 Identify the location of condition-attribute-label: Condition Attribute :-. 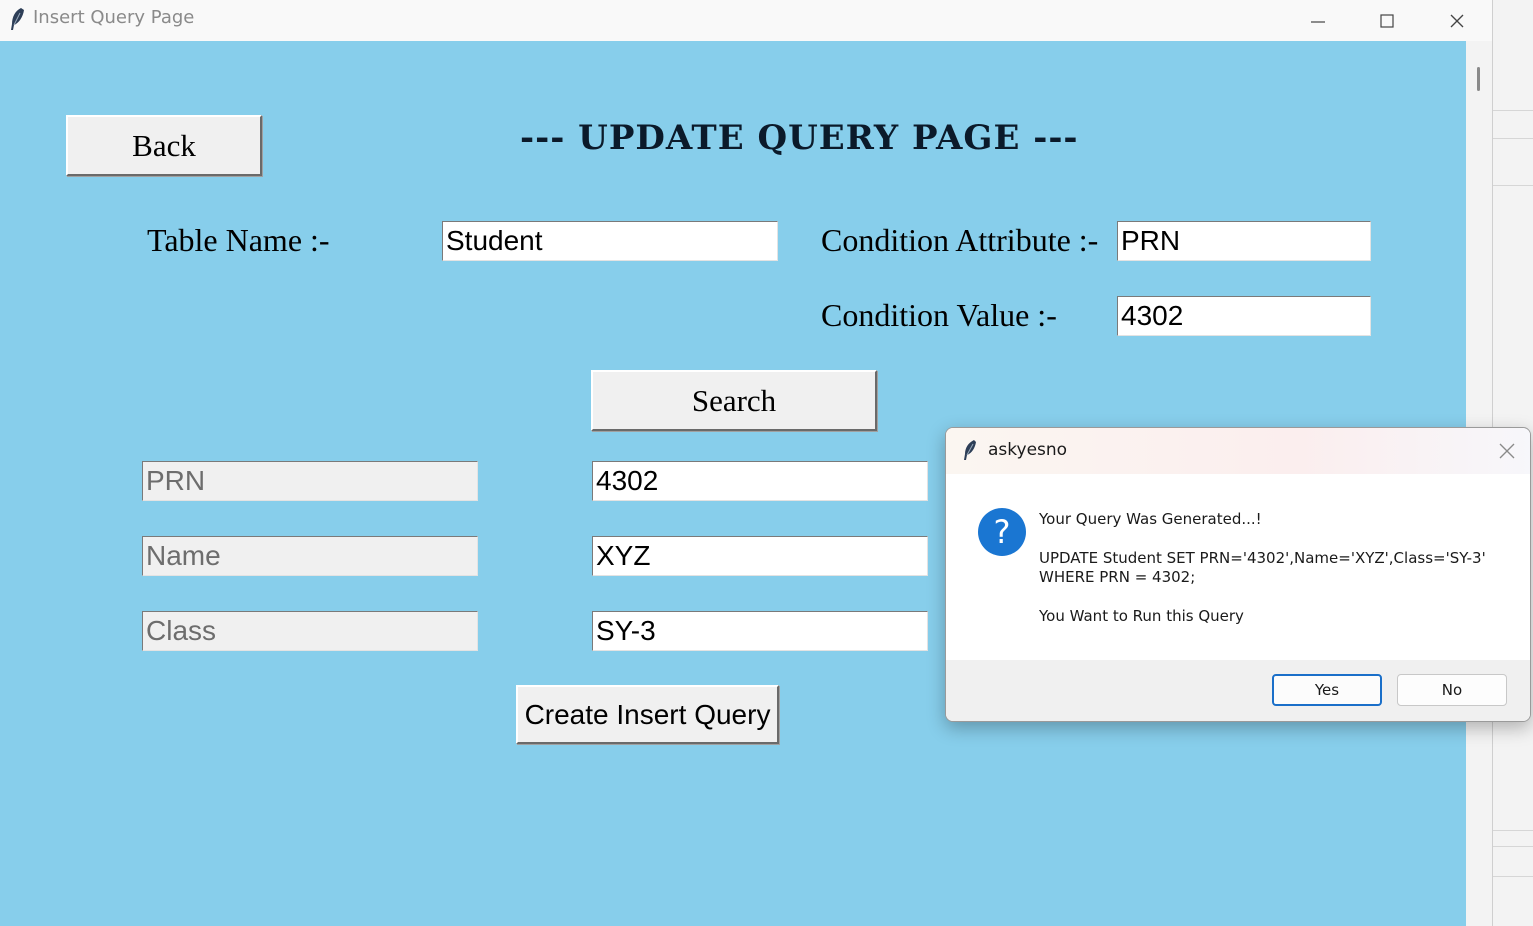
(960, 240).